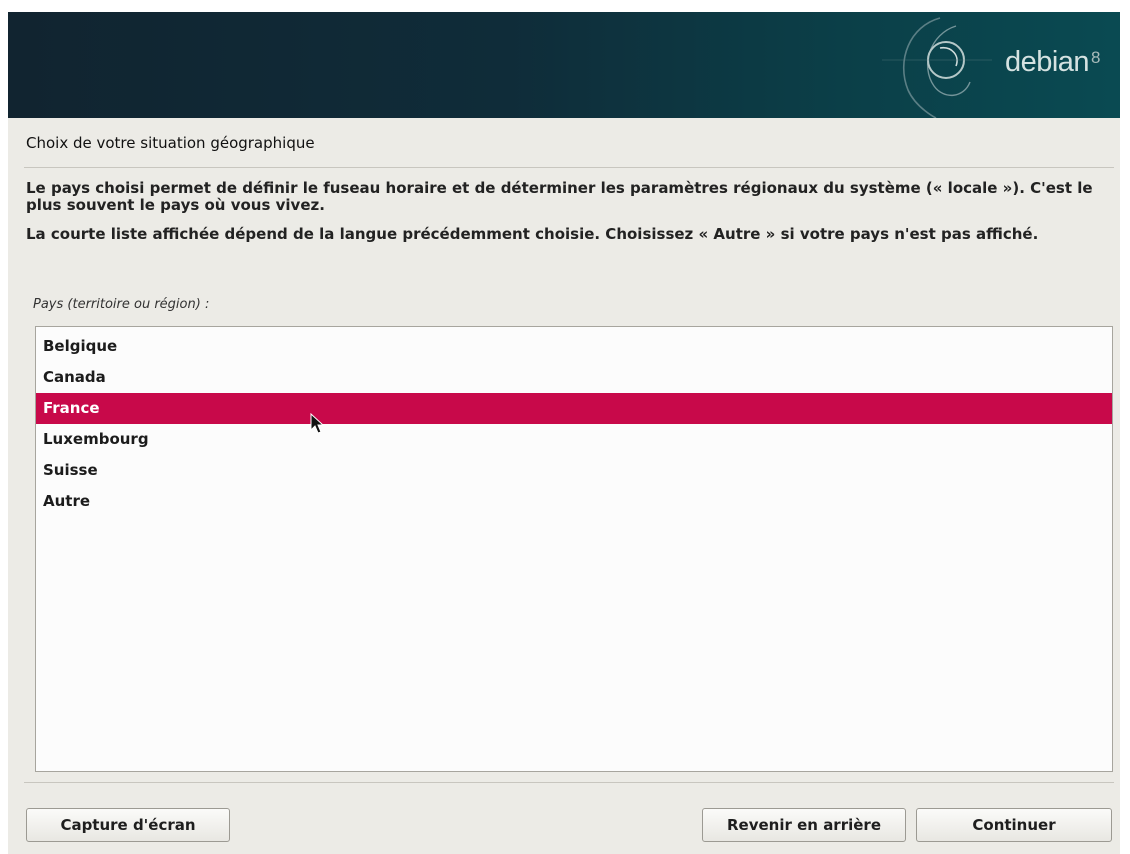 The width and height of the screenshot is (1130, 854). Describe the element at coordinates (121, 304) in the screenshot. I see `field-label: Pays (territoire ou région) :` at that location.